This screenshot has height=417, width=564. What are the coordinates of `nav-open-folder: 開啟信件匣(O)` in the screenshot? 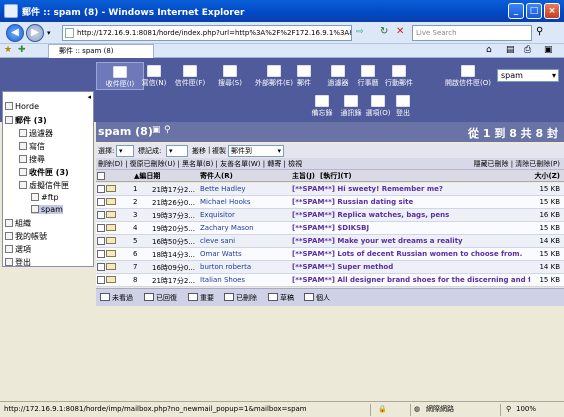 It's located at (468, 76).